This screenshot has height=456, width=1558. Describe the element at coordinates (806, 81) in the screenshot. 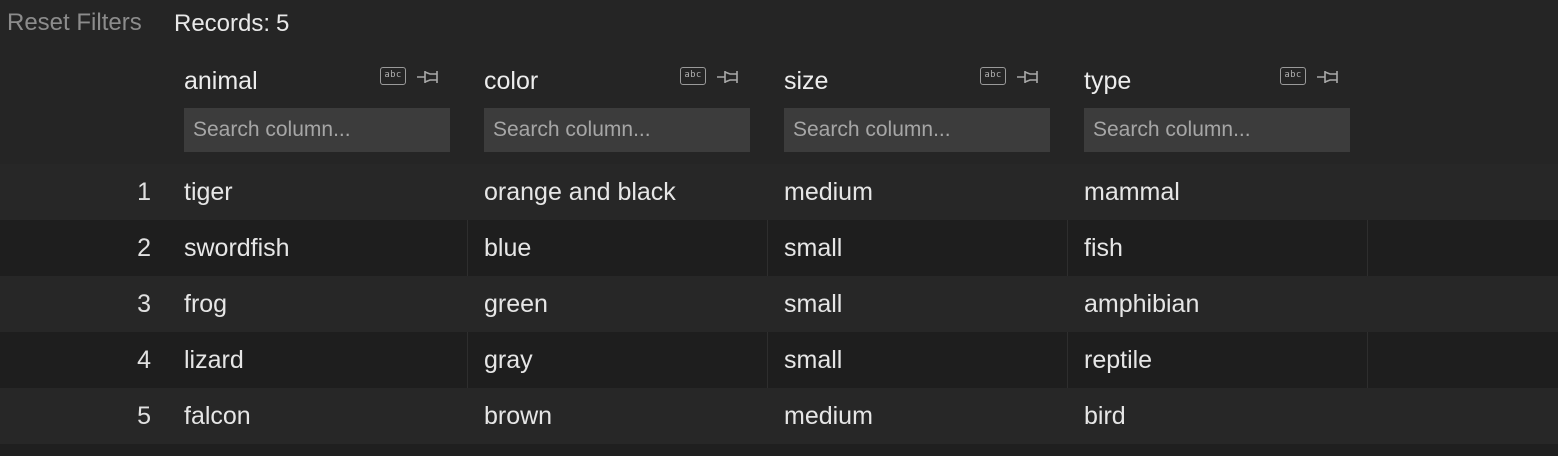

I see `column-name: size` at that location.